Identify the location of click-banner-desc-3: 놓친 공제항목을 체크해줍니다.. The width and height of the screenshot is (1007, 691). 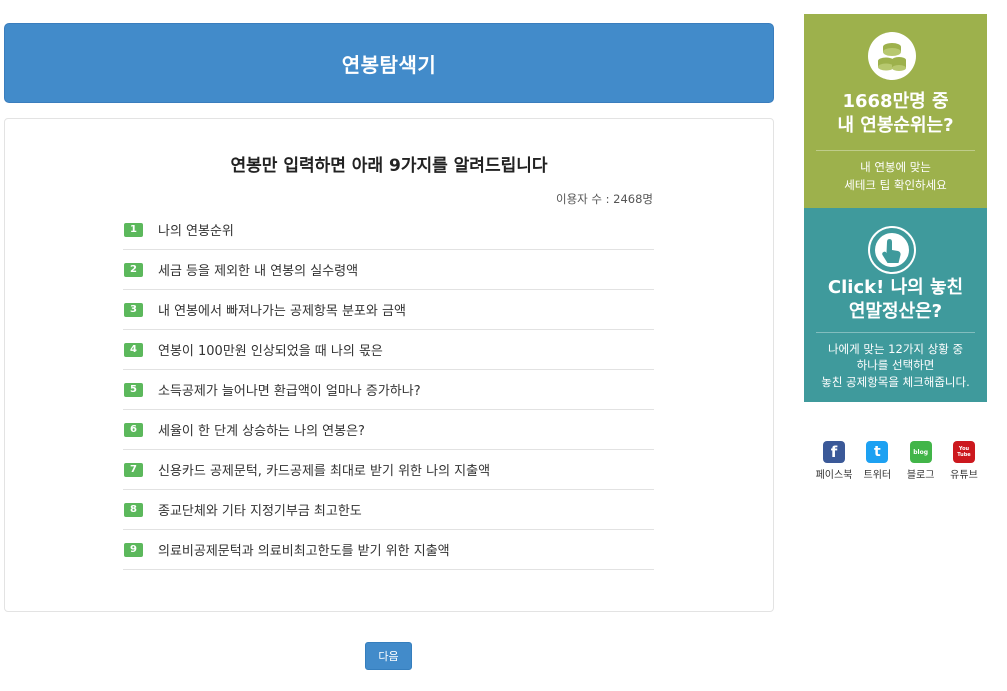
(895, 382).